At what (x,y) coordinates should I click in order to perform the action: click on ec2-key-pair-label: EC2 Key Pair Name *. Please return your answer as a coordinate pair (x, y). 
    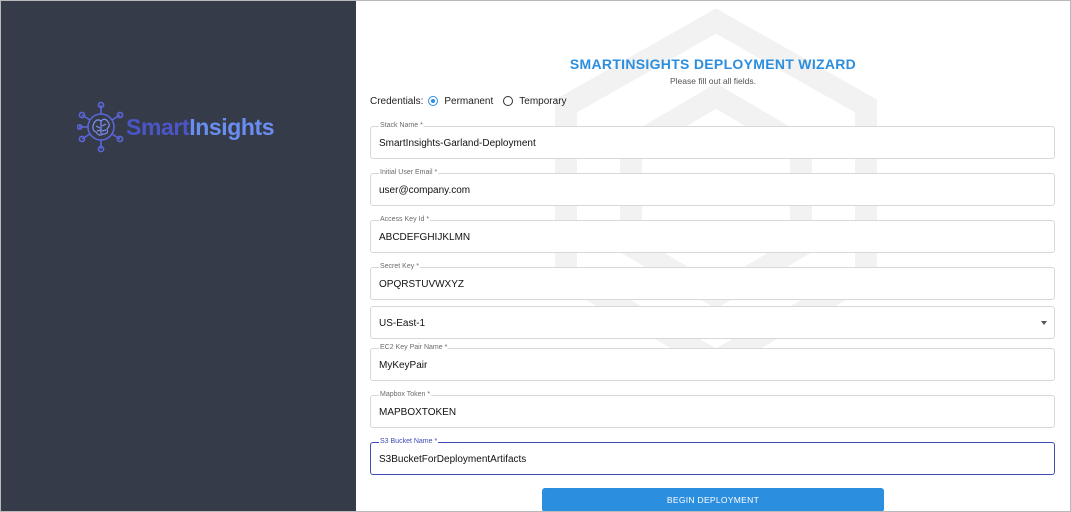
    Looking at the image, I should click on (414, 348).